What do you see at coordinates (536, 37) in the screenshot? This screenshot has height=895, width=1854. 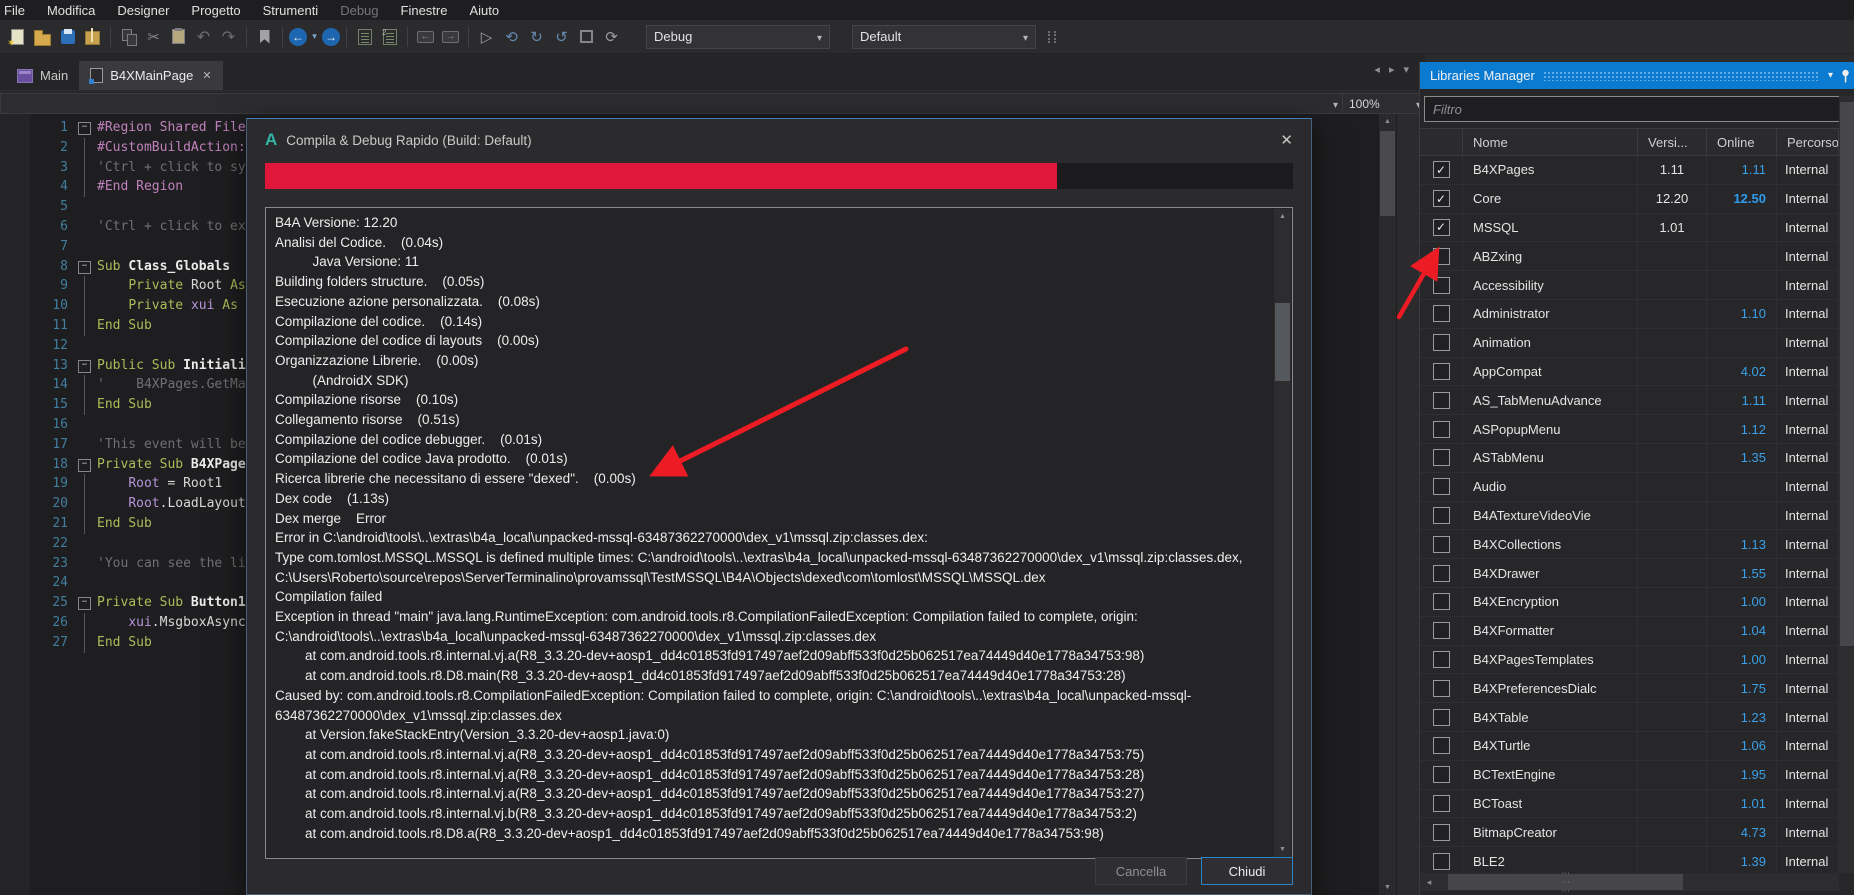 I see `step-debug-icon` at bounding box center [536, 37].